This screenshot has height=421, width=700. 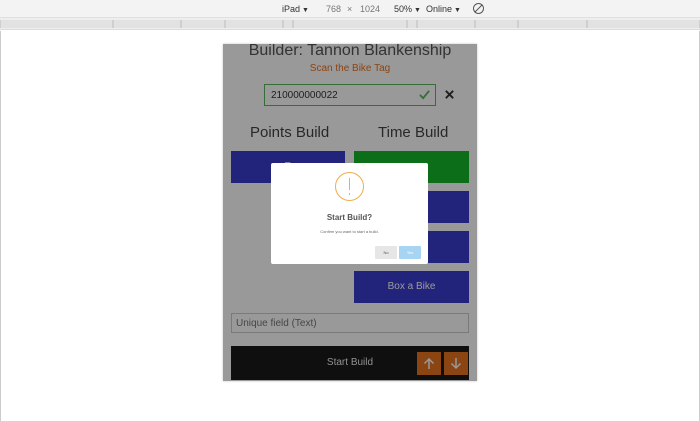 What do you see at coordinates (305, 10) in the screenshot?
I see `device-caret-icon: ▼` at bounding box center [305, 10].